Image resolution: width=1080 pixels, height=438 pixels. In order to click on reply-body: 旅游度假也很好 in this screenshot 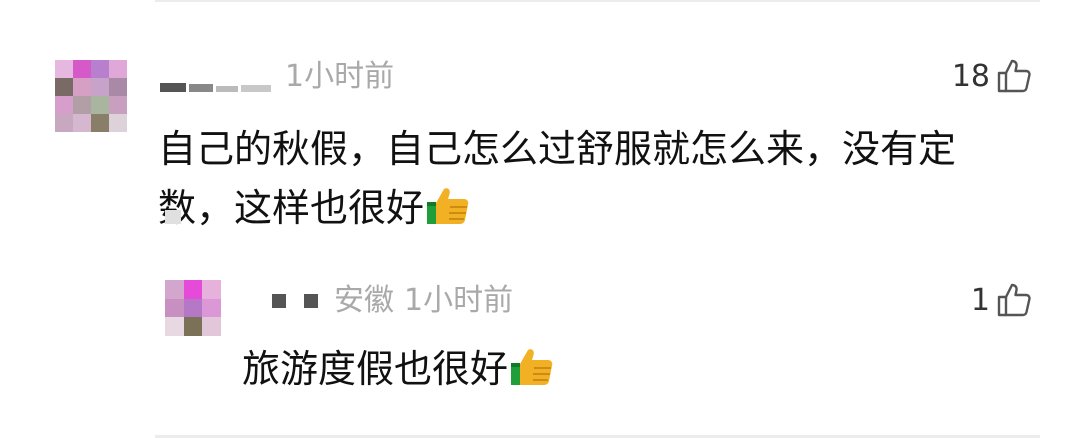, I will do `click(398, 369)`.